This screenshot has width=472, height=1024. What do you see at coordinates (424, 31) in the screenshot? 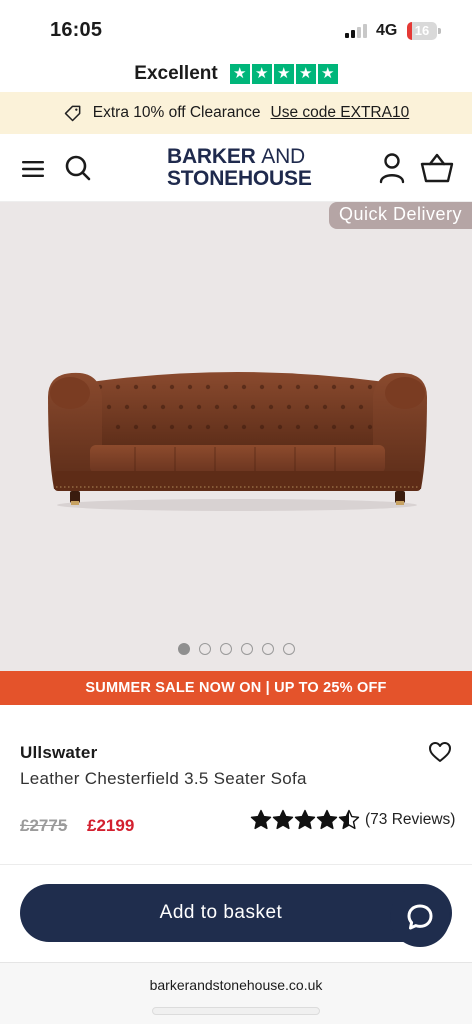
I see `battery-icon: 16` at bounding box center [424, 31].